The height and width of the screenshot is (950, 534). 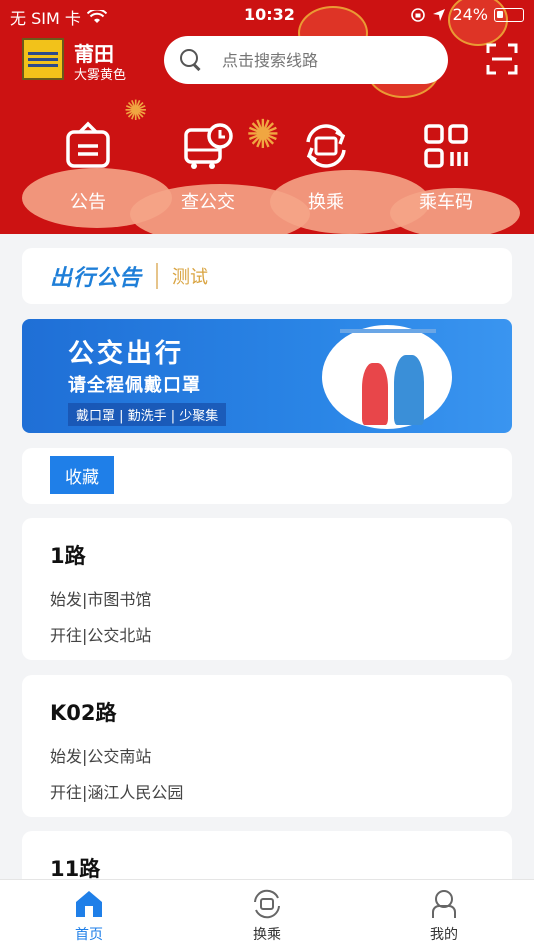 I want to click on route-start: 始发|公交南站, so click(x=101, y=756).